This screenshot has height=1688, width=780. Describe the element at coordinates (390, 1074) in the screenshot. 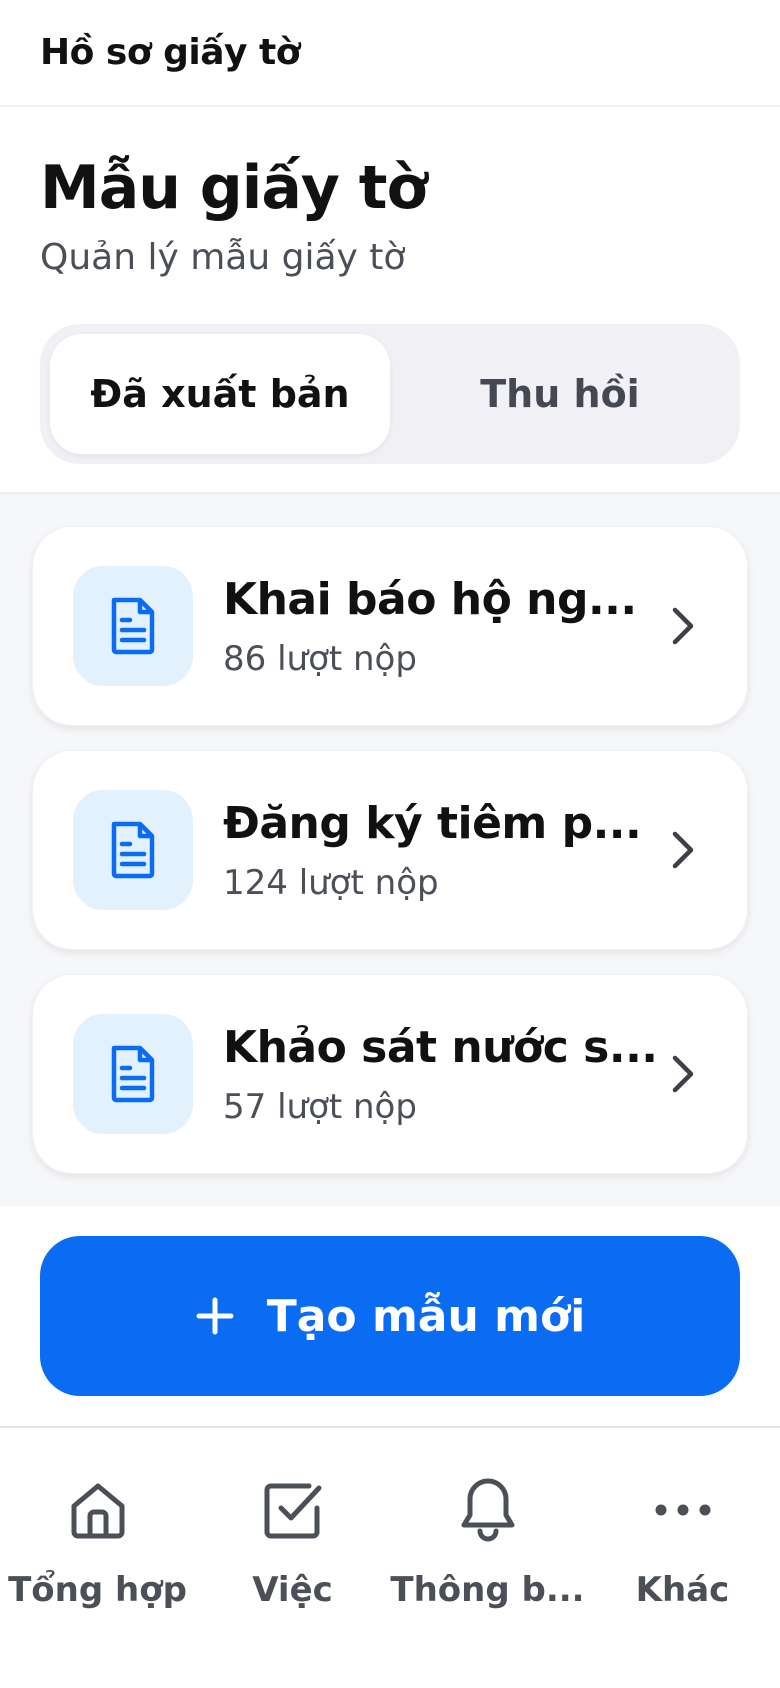

I see `list-item: Khảo sát nước s... 57 lượt nộp` at that location.